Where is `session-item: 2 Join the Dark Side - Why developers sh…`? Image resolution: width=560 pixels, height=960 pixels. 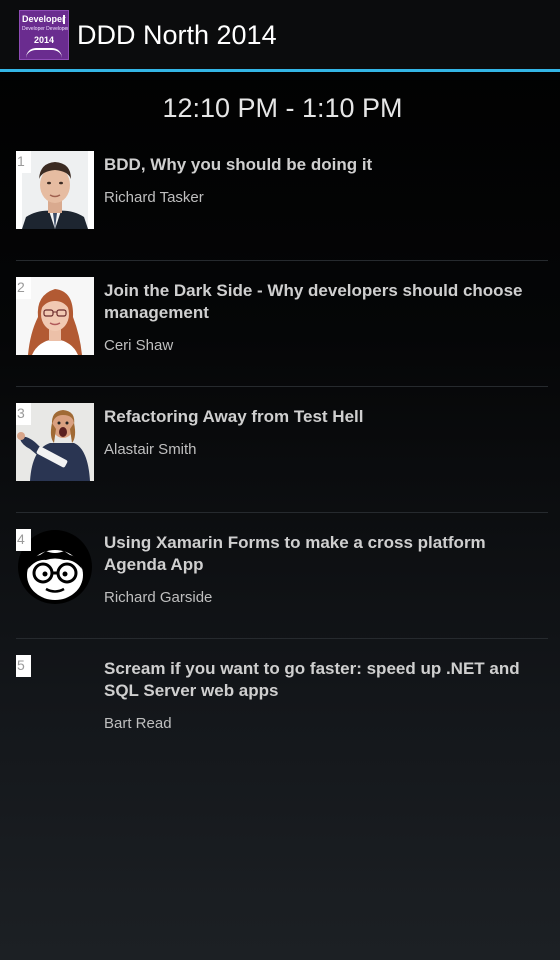 session-item: 2 Join the Dark Side - Why developers sh… is located at coordinates (280, 340).